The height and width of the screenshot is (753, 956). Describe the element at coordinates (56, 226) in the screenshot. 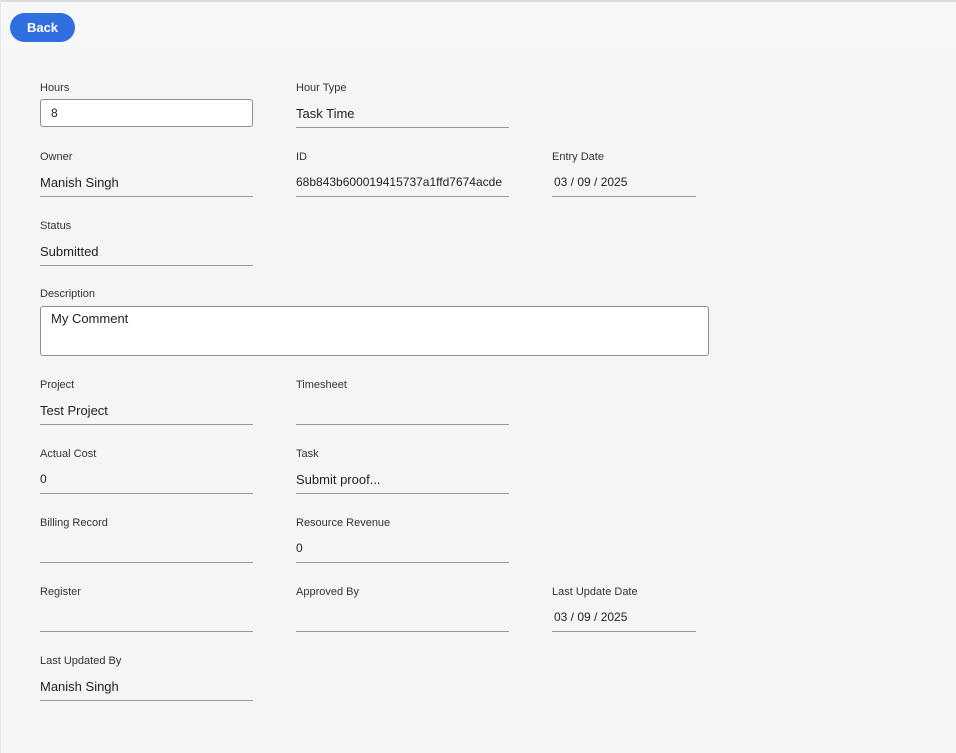

I see `status-label: Status` at that location.